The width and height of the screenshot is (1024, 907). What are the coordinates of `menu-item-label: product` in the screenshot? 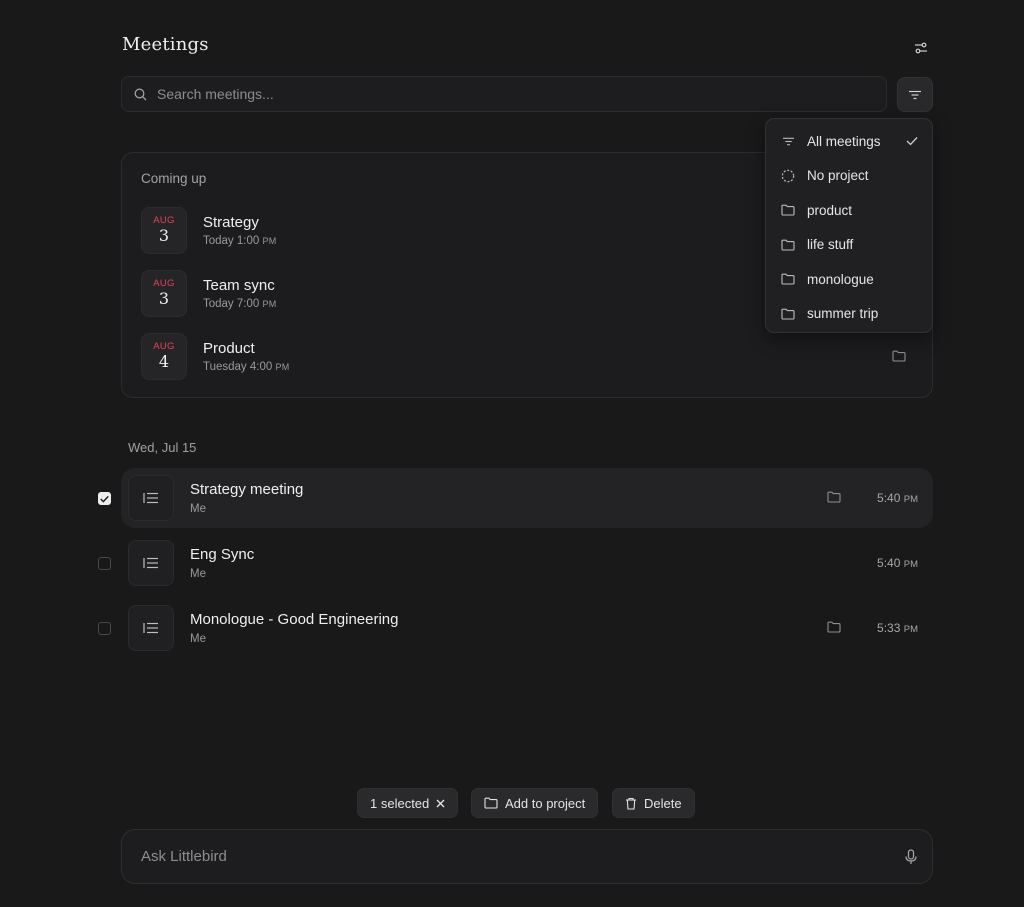 It's located at (830, 210).